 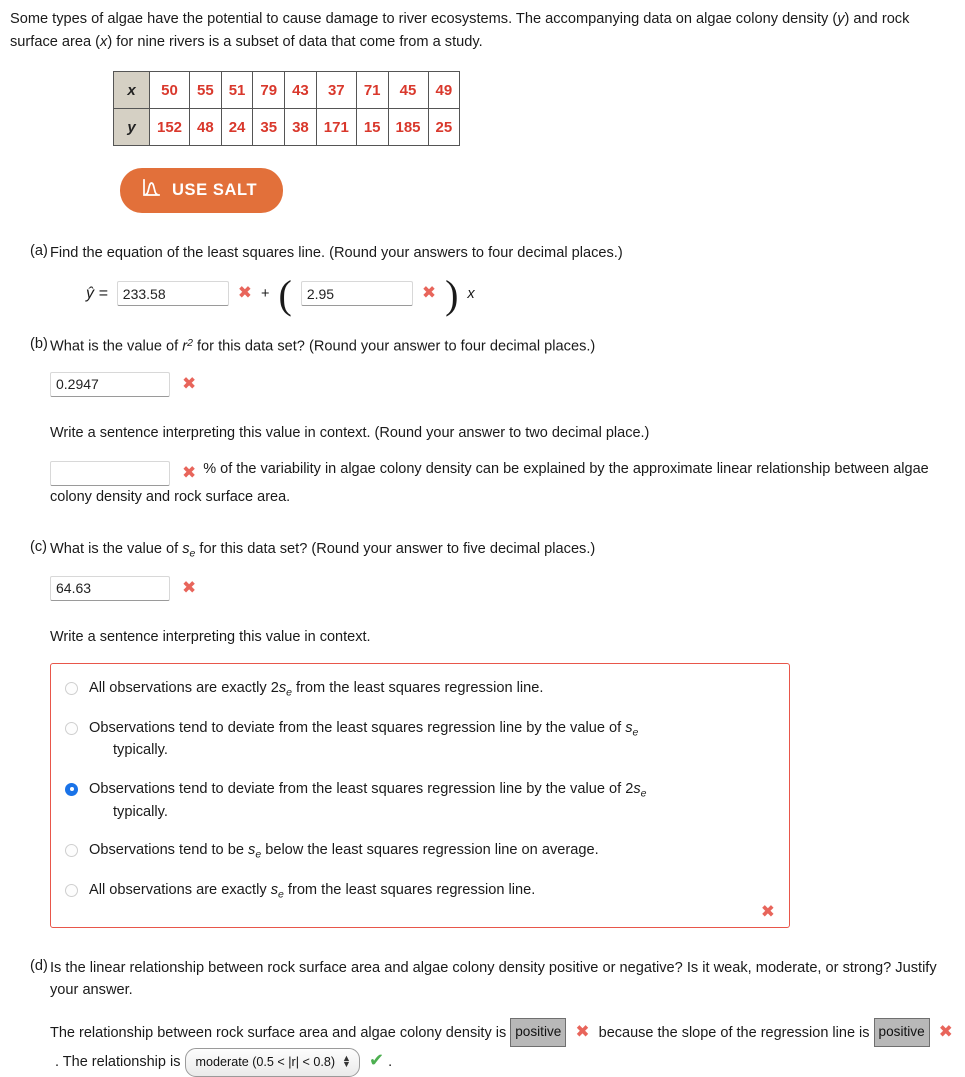 I want to click on strength-select: moderate (0.5 < |r| < 0.8) ▲ ▼, so click(x=272, y=1062).